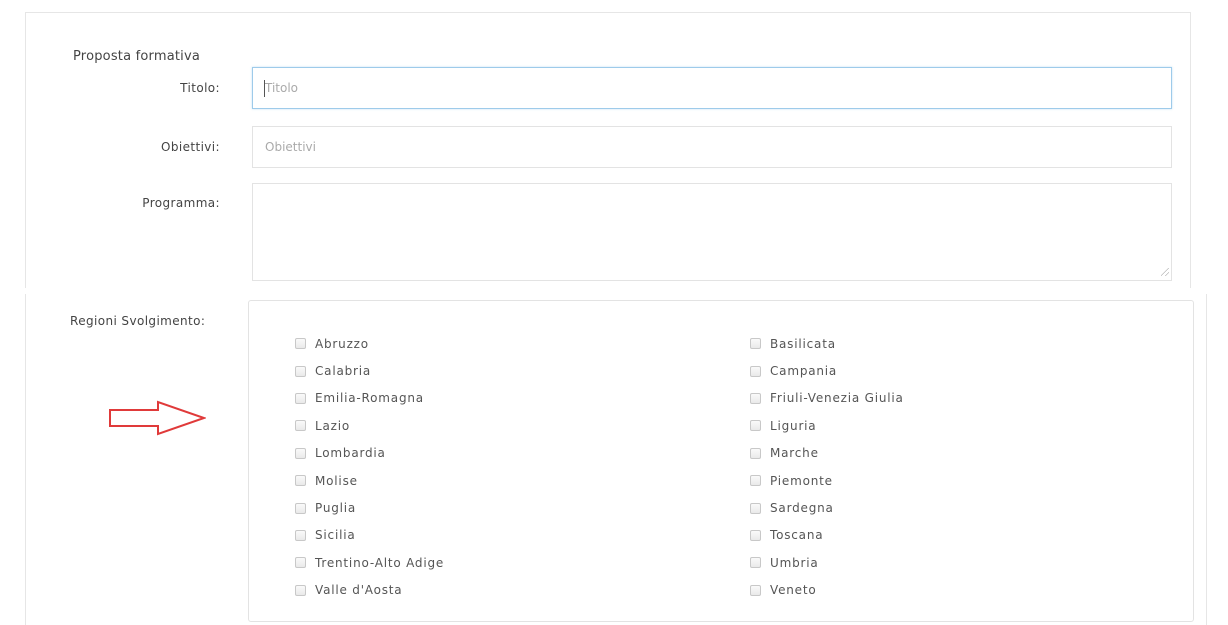 This screenshot has height=625, width=1228. What do you see at coordinates (333, 425) in the screenshot?
I see `region-label: Lazio` at bounding box center [333, 425].